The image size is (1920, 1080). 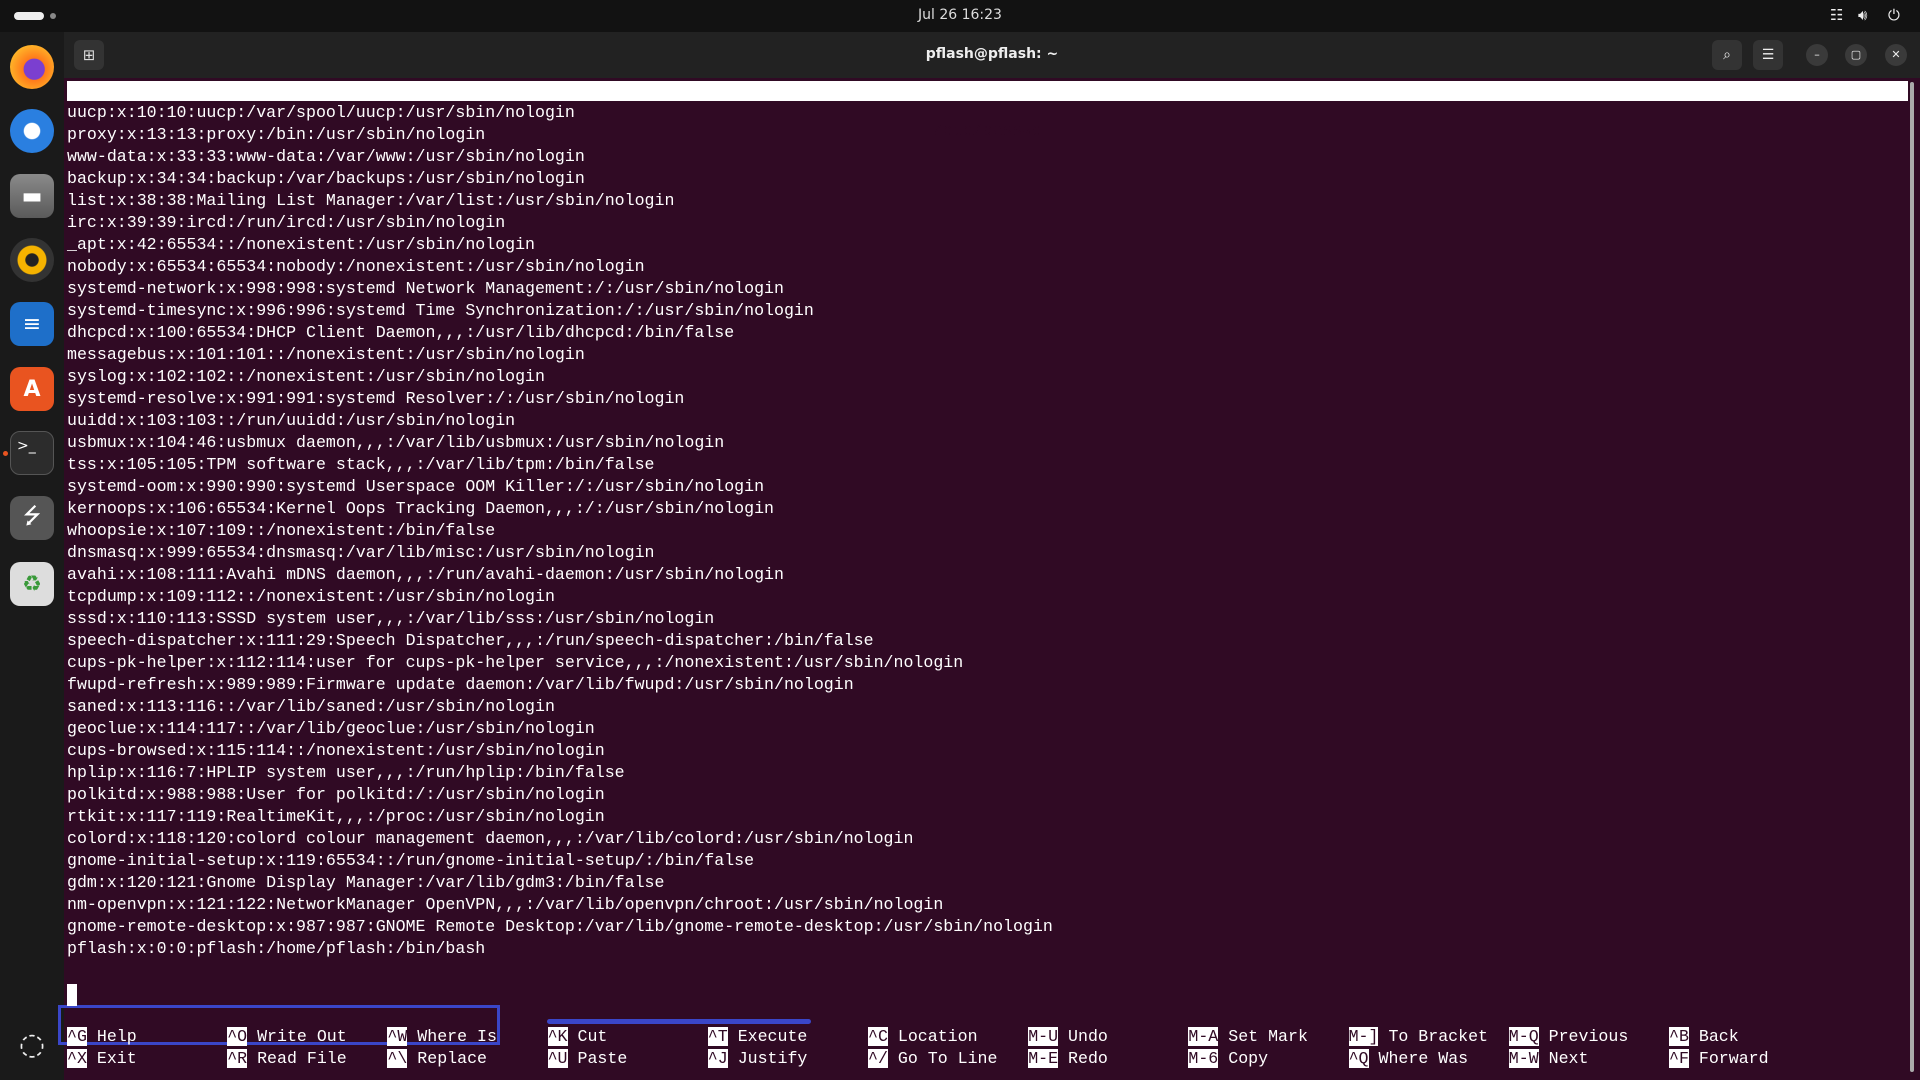 I want to click on shortcut-help: ^G Help, so click(x=102, y=1037).